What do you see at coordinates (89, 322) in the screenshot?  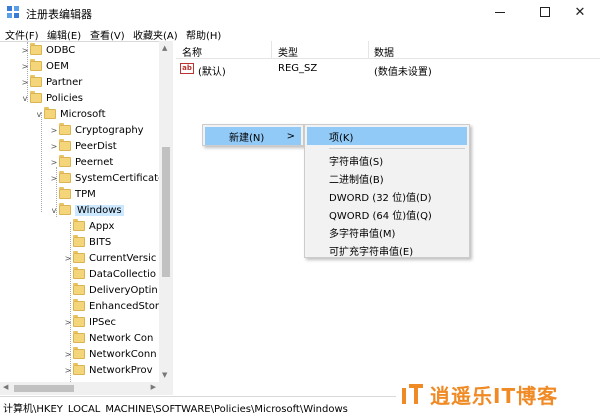 I see `tree-item: > IPSec` at bounding box center [89, 322].